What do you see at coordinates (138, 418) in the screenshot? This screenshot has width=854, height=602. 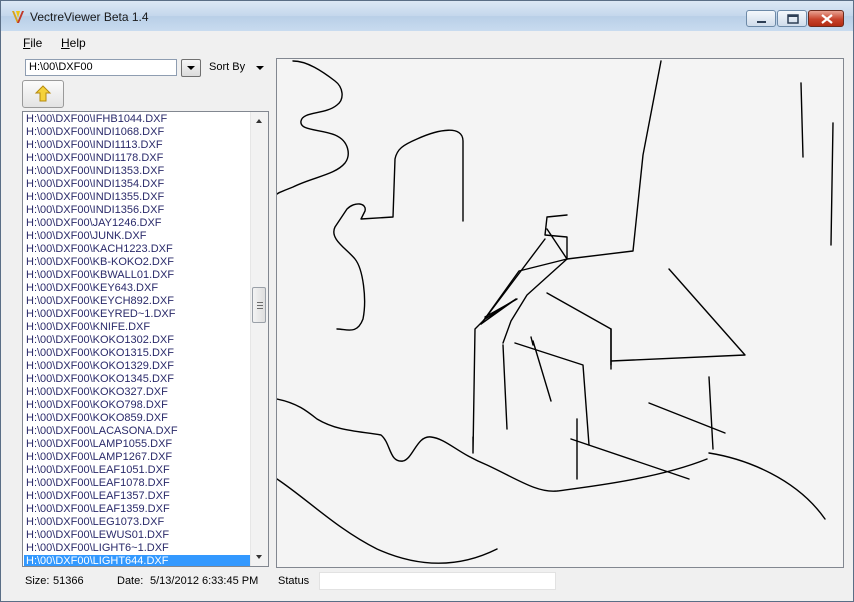 I see `list-item: H:\00\DXF00\KOKO859.DXF` at bounding box center [138, 418].